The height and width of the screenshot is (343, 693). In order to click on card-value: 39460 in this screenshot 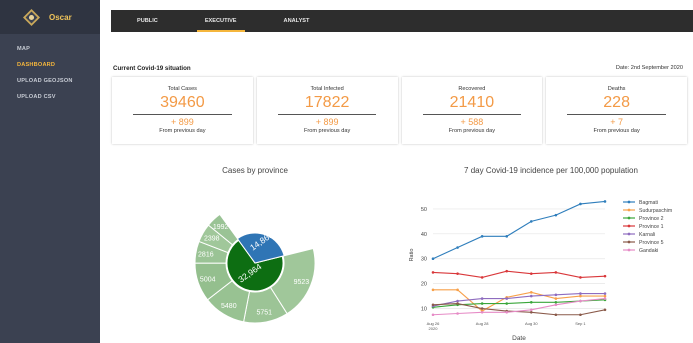, I will do `click(182, 102)`.